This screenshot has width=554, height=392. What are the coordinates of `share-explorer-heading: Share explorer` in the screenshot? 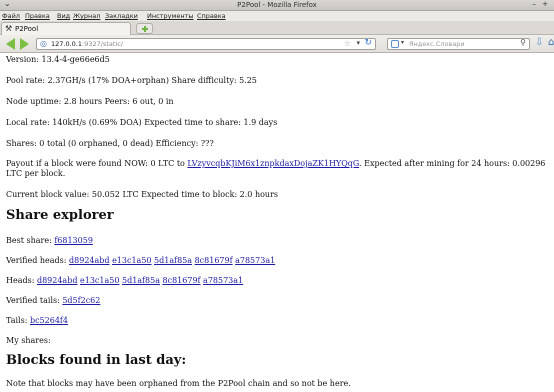 It's located at (60, 215).